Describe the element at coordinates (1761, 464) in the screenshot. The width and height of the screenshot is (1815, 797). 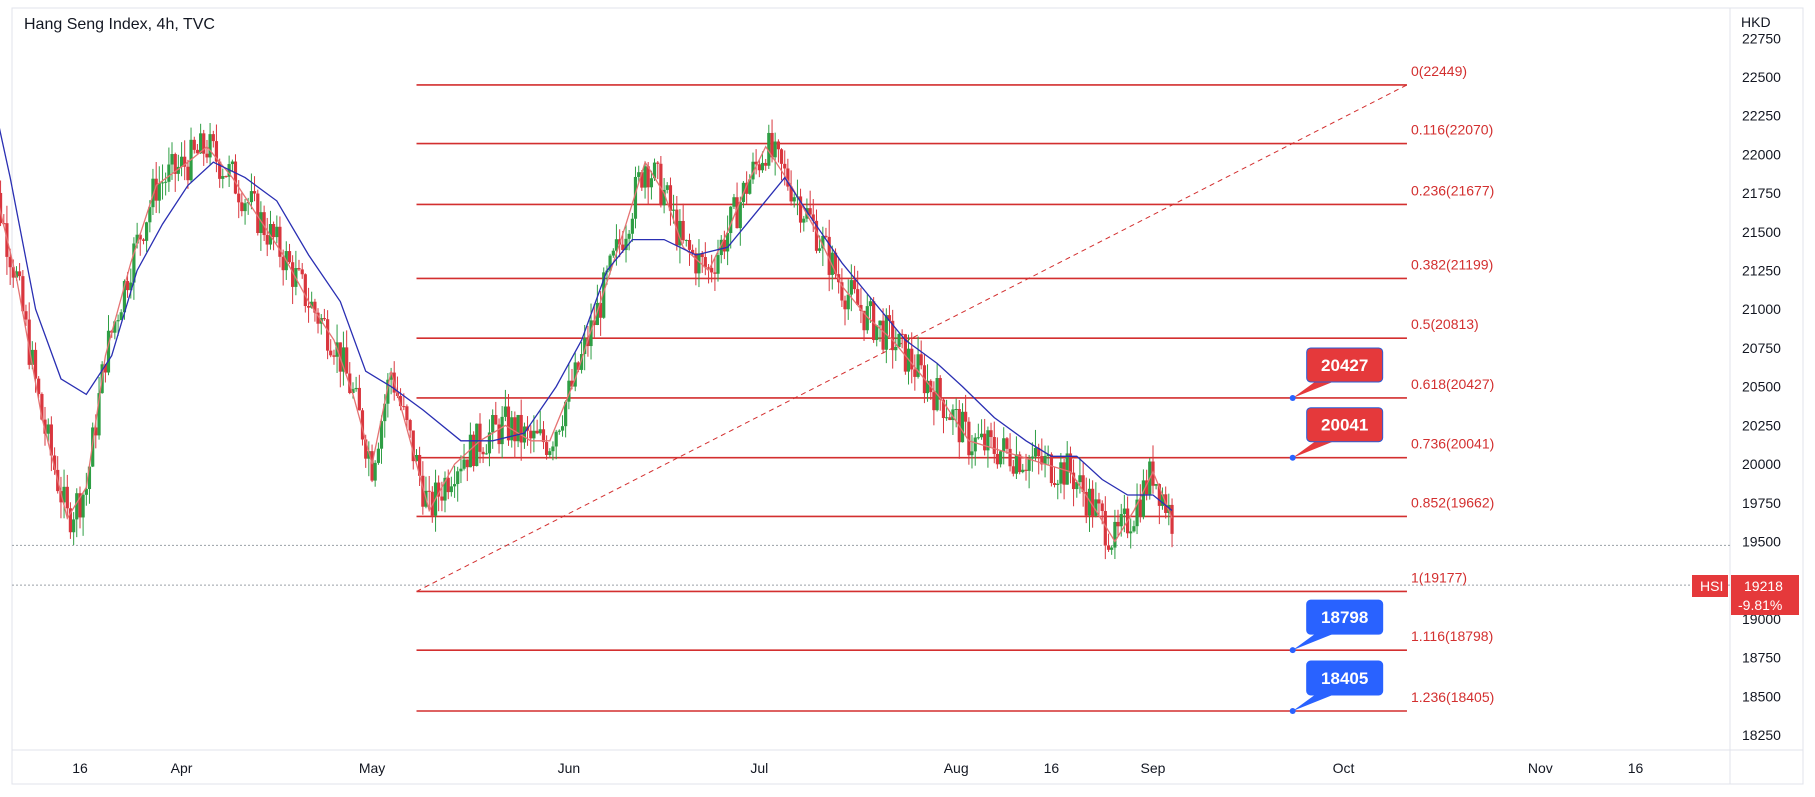
I see `y-tick-label: 20000` at that location.